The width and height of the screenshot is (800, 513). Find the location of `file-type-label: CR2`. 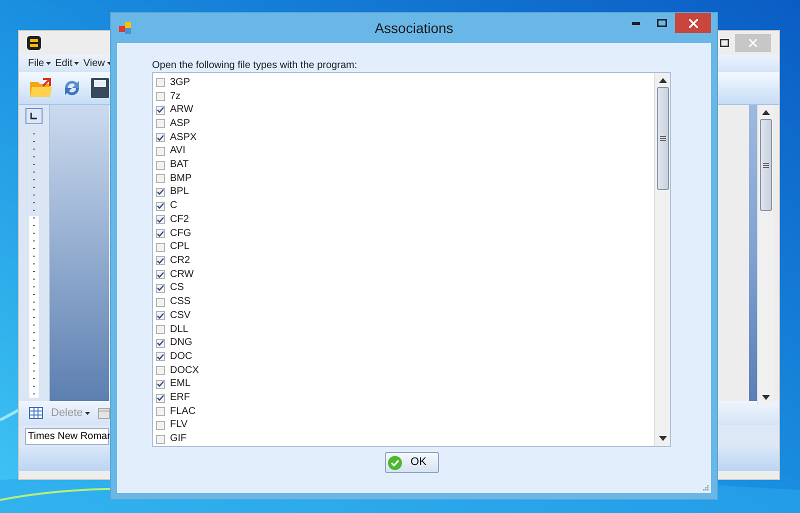

file-type-label: CR2 is located at coordinates (180, 260).